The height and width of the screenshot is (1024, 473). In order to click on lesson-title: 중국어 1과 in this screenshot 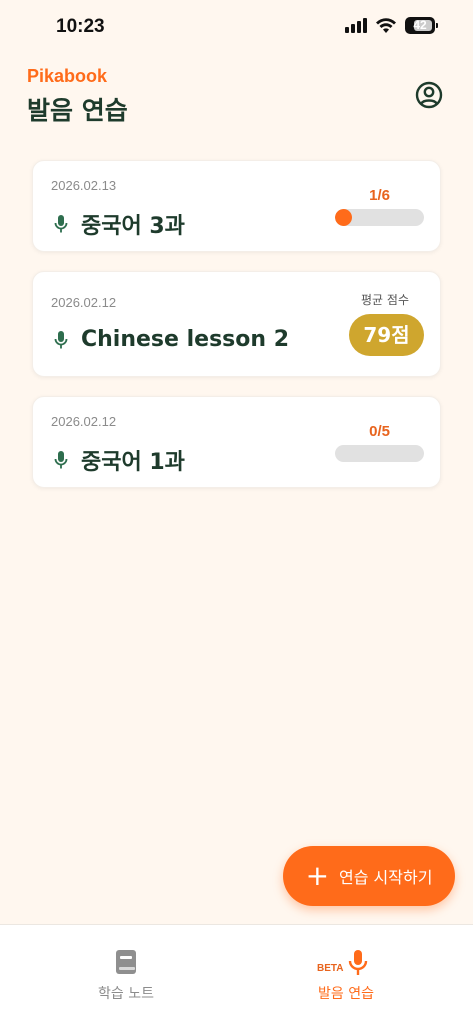, I will do `click(133, 462)`.